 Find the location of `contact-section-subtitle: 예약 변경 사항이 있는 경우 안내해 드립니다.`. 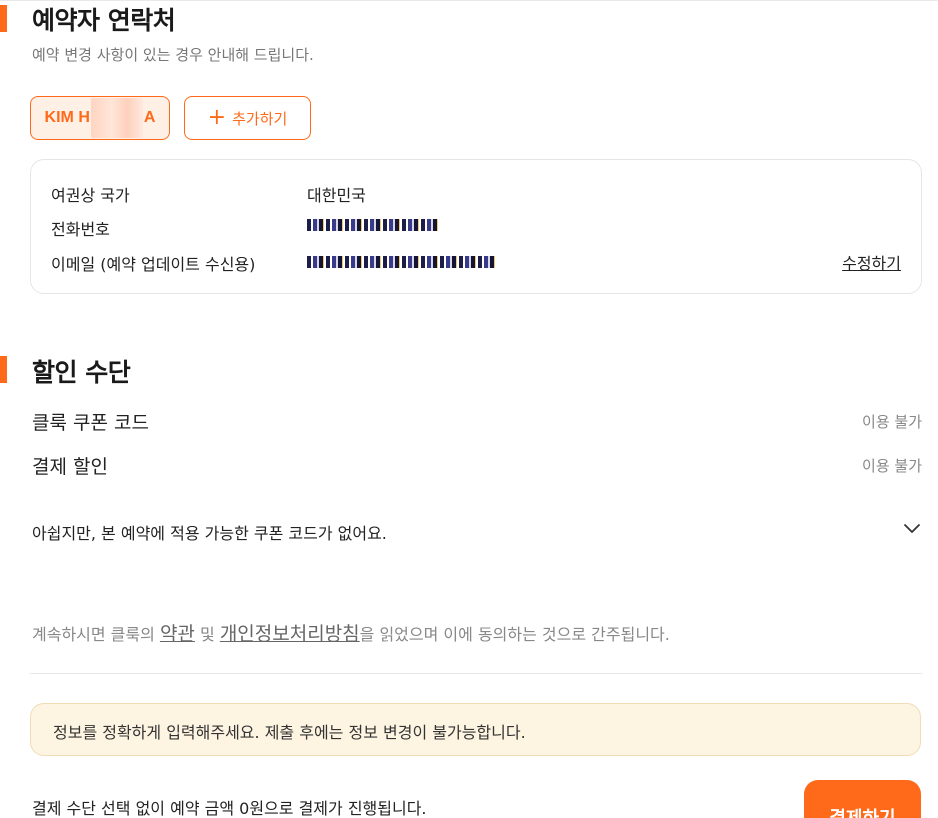

contact-section-subtitle: 예약 변경 사항이 있는 경우 안내해 드립니다. is located at coordinates (173, 55).